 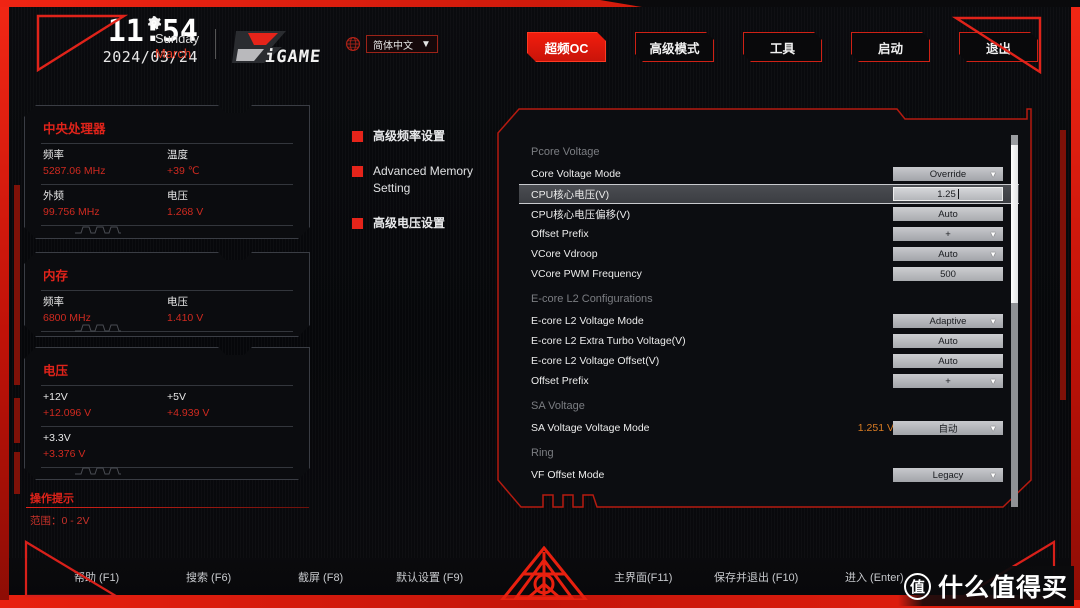 I want to click on section-heading-ring: Ring, so click(x=542, y=453).